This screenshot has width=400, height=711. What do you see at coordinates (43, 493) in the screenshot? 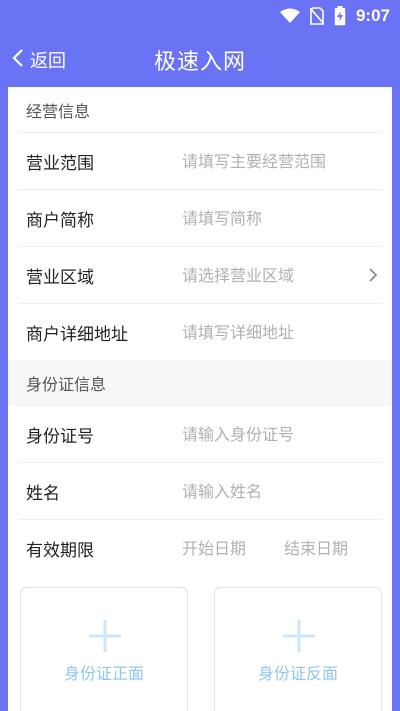
I see `name-label: 姓名` at bounding box center [43, 493].